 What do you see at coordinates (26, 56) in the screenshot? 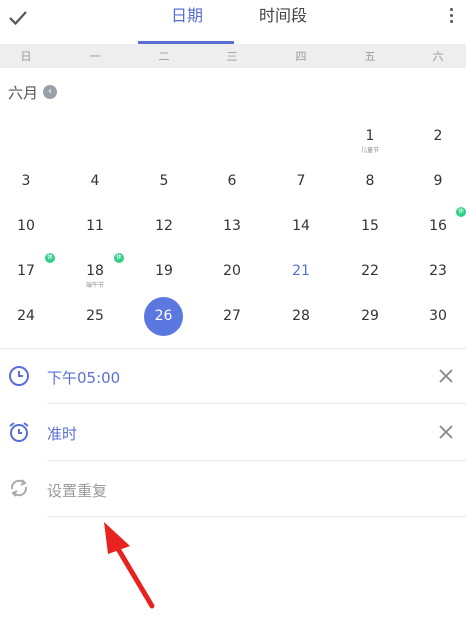
I see `weekday-sun: 日` at bounding box center [26, 56].